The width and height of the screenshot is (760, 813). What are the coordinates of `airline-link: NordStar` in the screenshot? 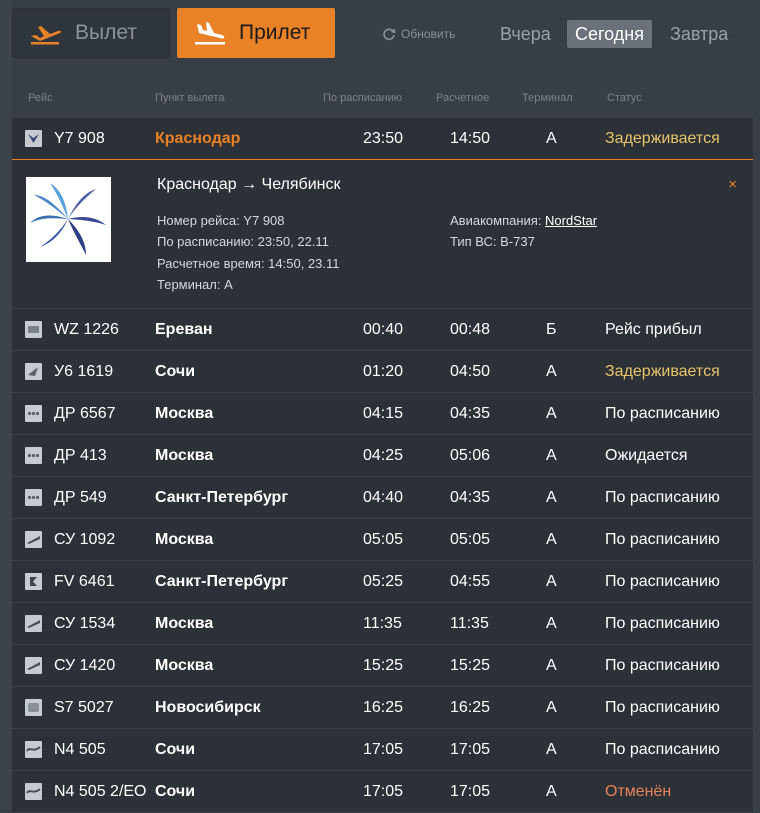 It's located at (571, 220).